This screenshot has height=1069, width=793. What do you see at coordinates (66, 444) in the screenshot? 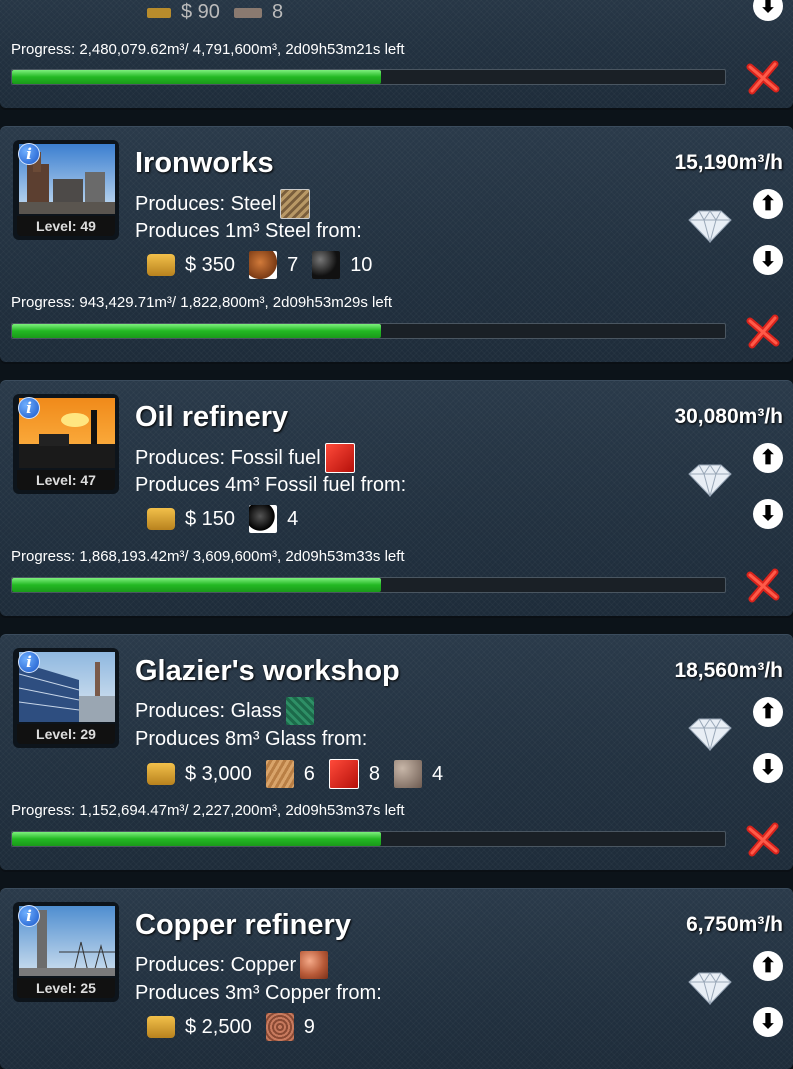
I see `building-thumbnail: i Level: 47` at bounding box center [66, 444].